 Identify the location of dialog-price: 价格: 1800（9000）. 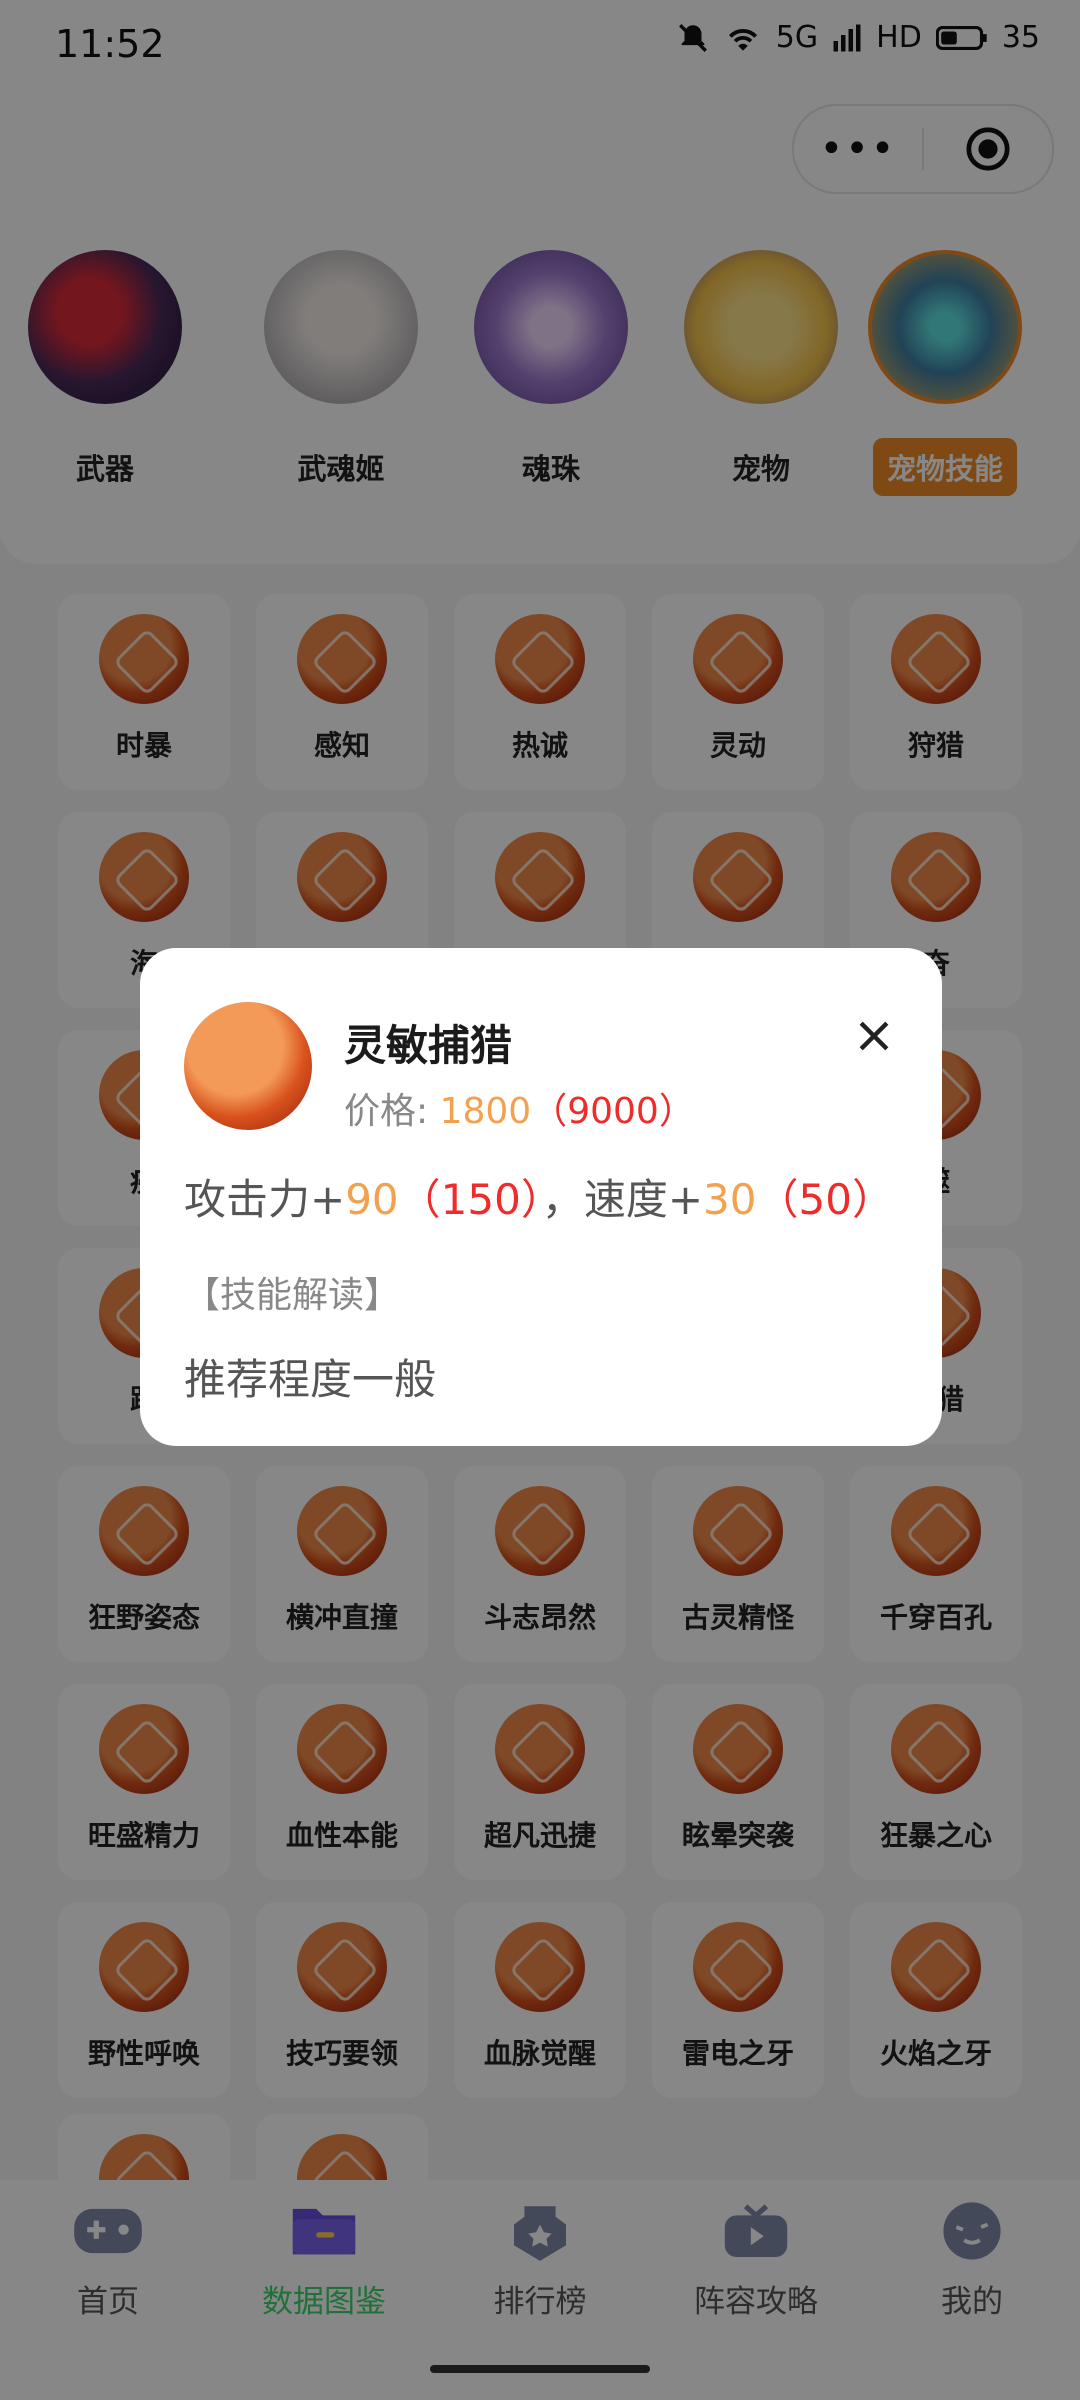
(519, 1108).